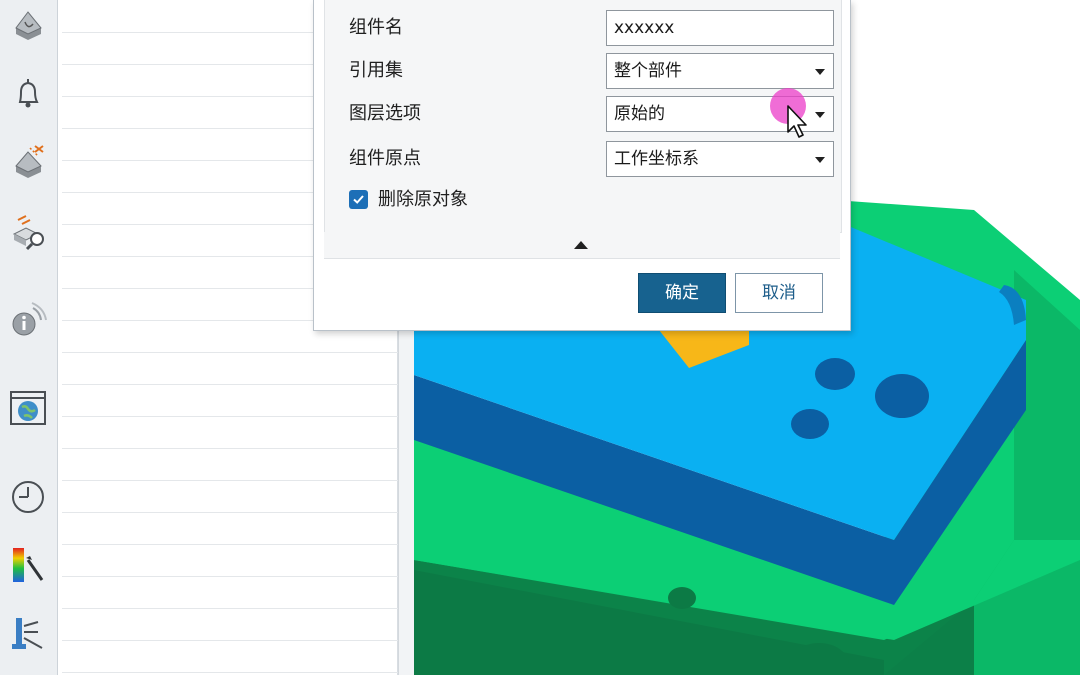 The height and width of the screenshot is (675, 1080). What do you see at coordinates (639, 114) in the screenshot?
I see `layer-option-value: 原始的` at bounding box center [639, 114].